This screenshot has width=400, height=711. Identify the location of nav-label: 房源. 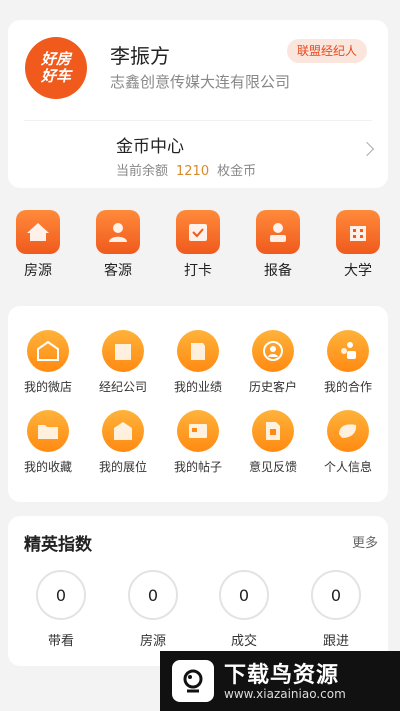
(38, 271).